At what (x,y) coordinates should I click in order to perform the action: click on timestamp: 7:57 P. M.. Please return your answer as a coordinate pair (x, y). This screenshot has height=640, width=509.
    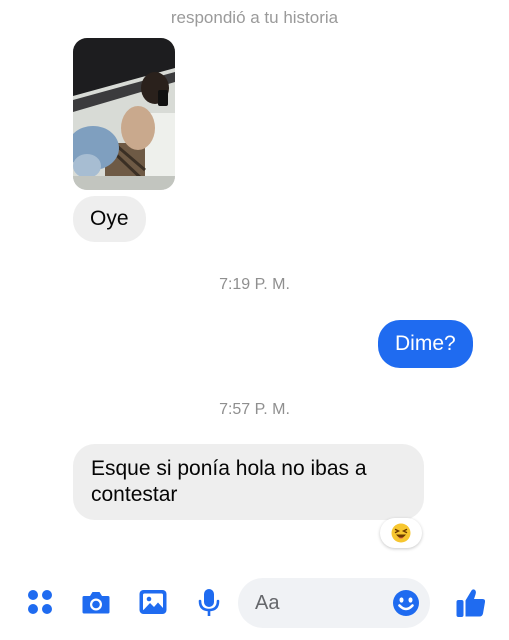
    Looking at the image, I should click on (254, 409).